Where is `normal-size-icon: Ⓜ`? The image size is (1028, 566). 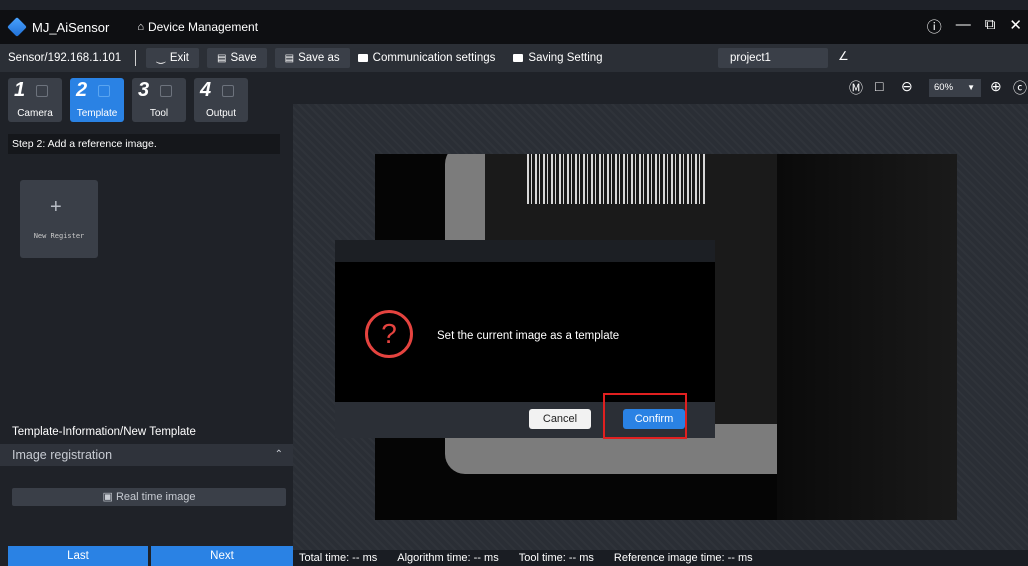 normal-size-icon: Ⓜ is located at coordinates (856, 88).